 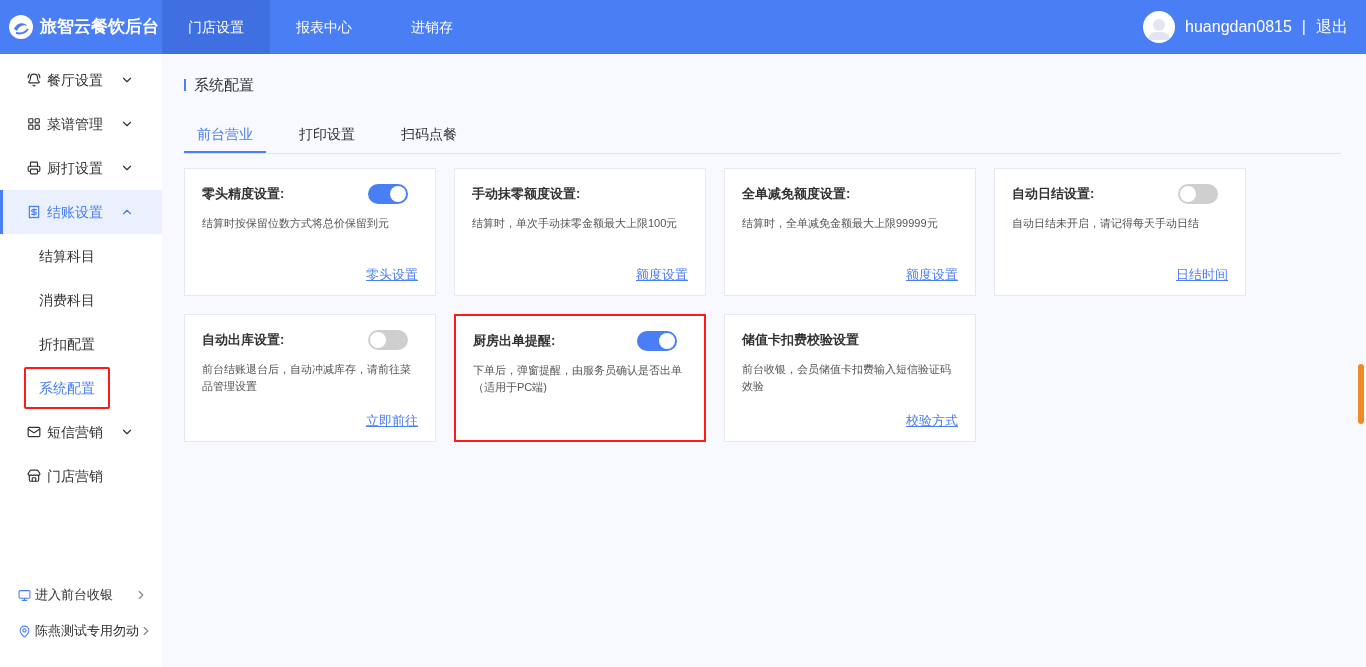 What do you see at coordinates (296, 223) in the screenshot?
I see `card-description: 结算时按保留位数方式将总价保留到元` at bounding box center [296, 223].